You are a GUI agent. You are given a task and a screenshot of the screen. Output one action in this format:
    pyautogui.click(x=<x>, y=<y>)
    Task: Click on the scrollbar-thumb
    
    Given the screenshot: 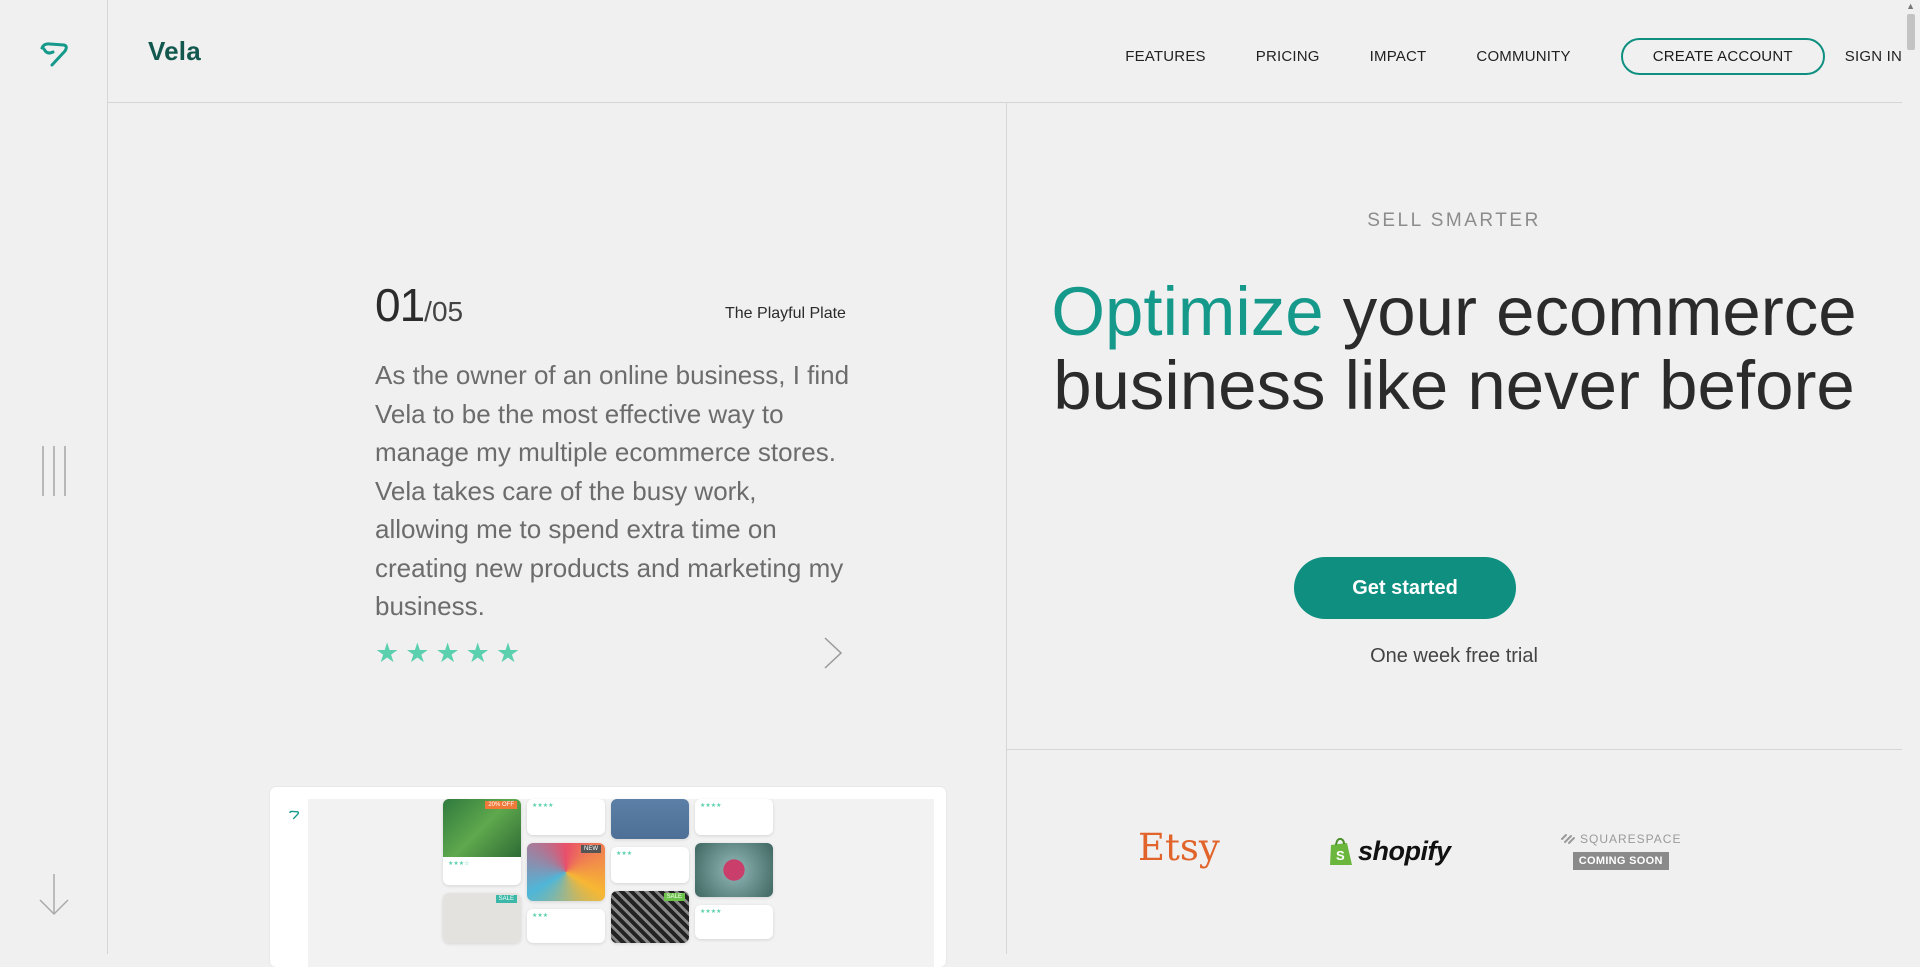 What is the action you would take?
    pyautogui.click(x=1911, y=32)
    